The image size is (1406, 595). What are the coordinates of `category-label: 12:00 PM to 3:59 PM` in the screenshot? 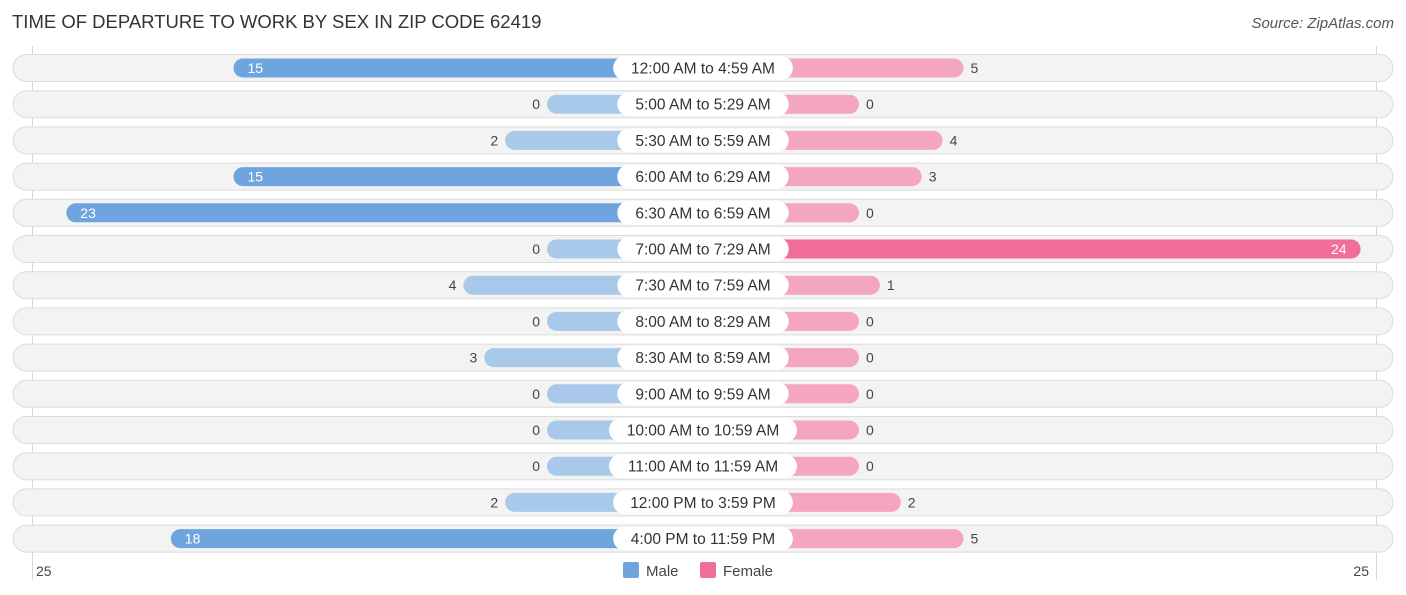 It's located at (703, 503).